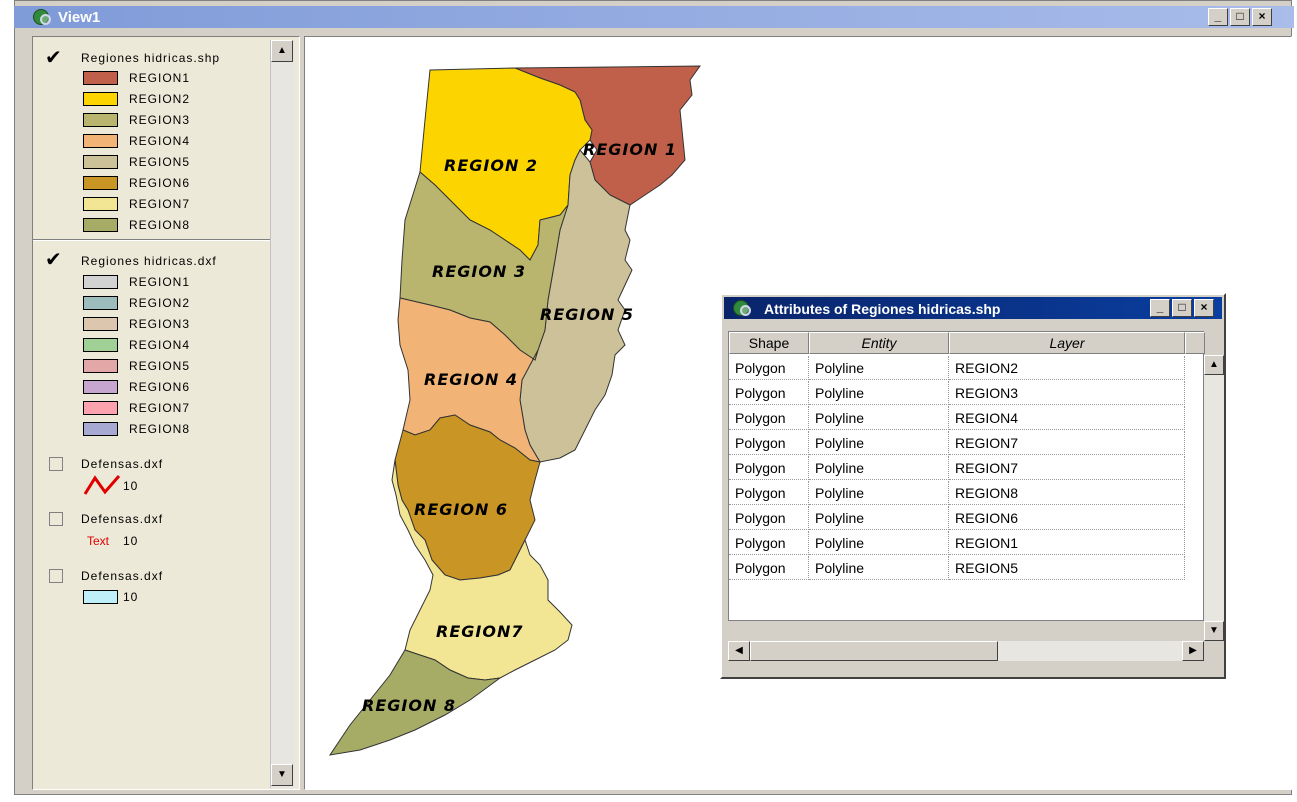 This screenshot has height=802, width=1297. What do you see at coordinates (741, 308) in the screenshot?
I see `attributes-app-icon` at bounding box center [741, 308].